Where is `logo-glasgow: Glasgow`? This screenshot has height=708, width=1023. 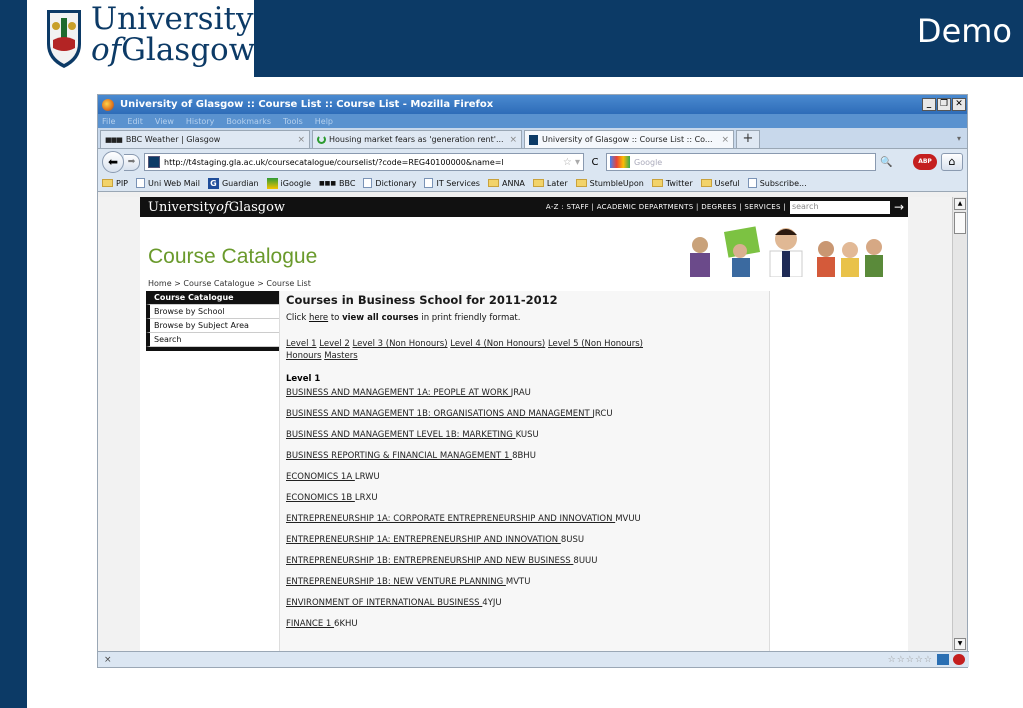
logo-glasgow: Glasgow is located at coordinates (188, 50).